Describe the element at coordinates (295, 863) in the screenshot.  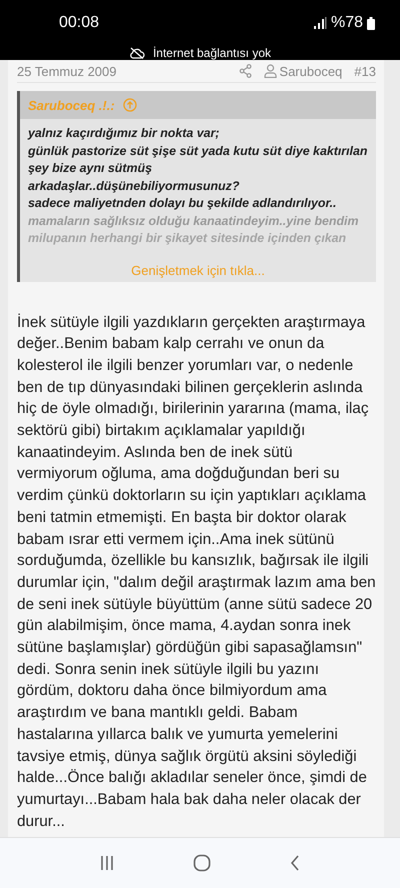
I see `back-icon` at that location.